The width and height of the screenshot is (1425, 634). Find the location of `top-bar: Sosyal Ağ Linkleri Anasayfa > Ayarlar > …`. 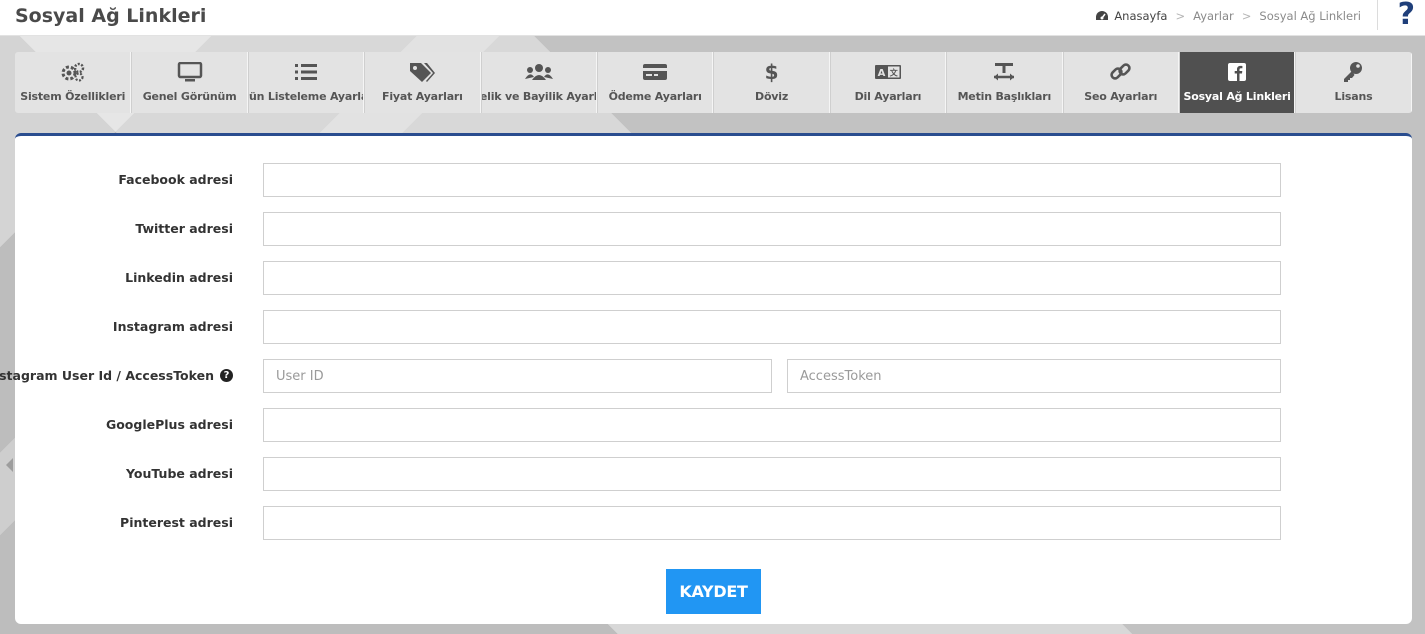

top-bar: Sosyal Ağ Linkleri Anasayfa > Ayarlar > … is located at coordinates (712, 18).